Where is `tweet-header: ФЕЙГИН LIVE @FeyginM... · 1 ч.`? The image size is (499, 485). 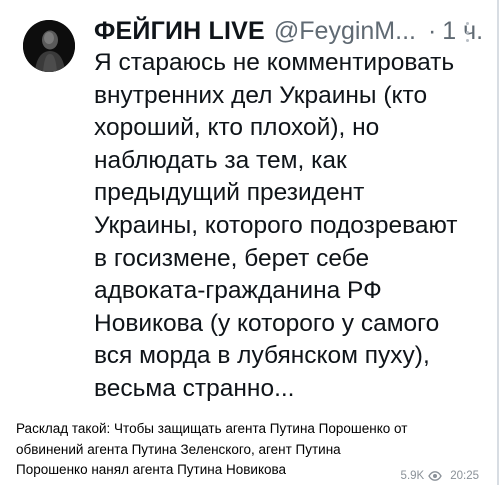
tweet-header: ФЕЙГИН LIVE @FeyginM... · 1 ч. is located at coordinates (288, 31).